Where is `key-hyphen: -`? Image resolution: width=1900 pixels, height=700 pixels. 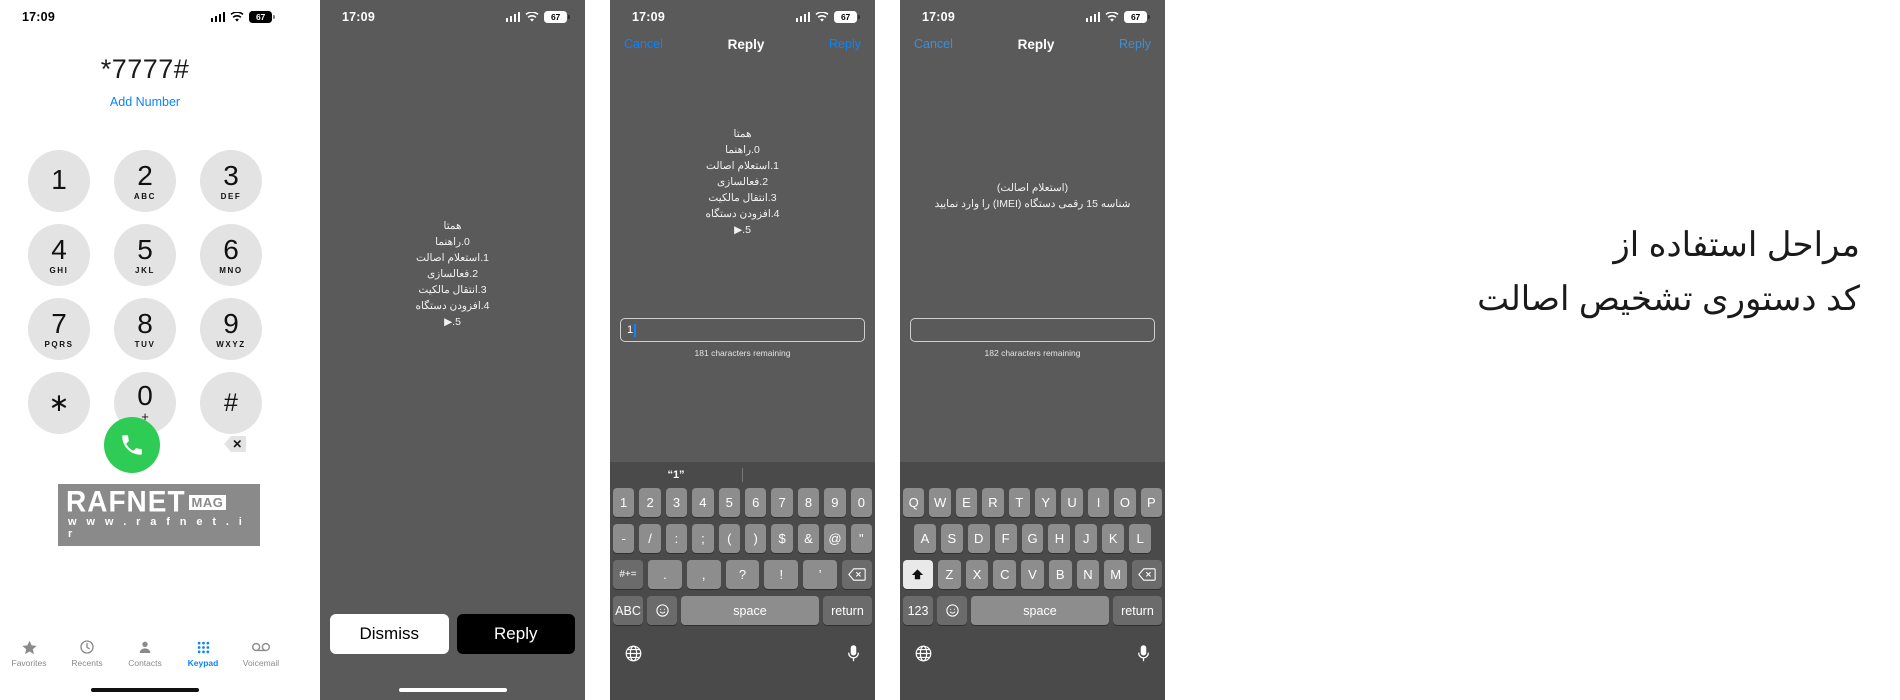
key-hyphen: - is located at coordinates (623, 538).